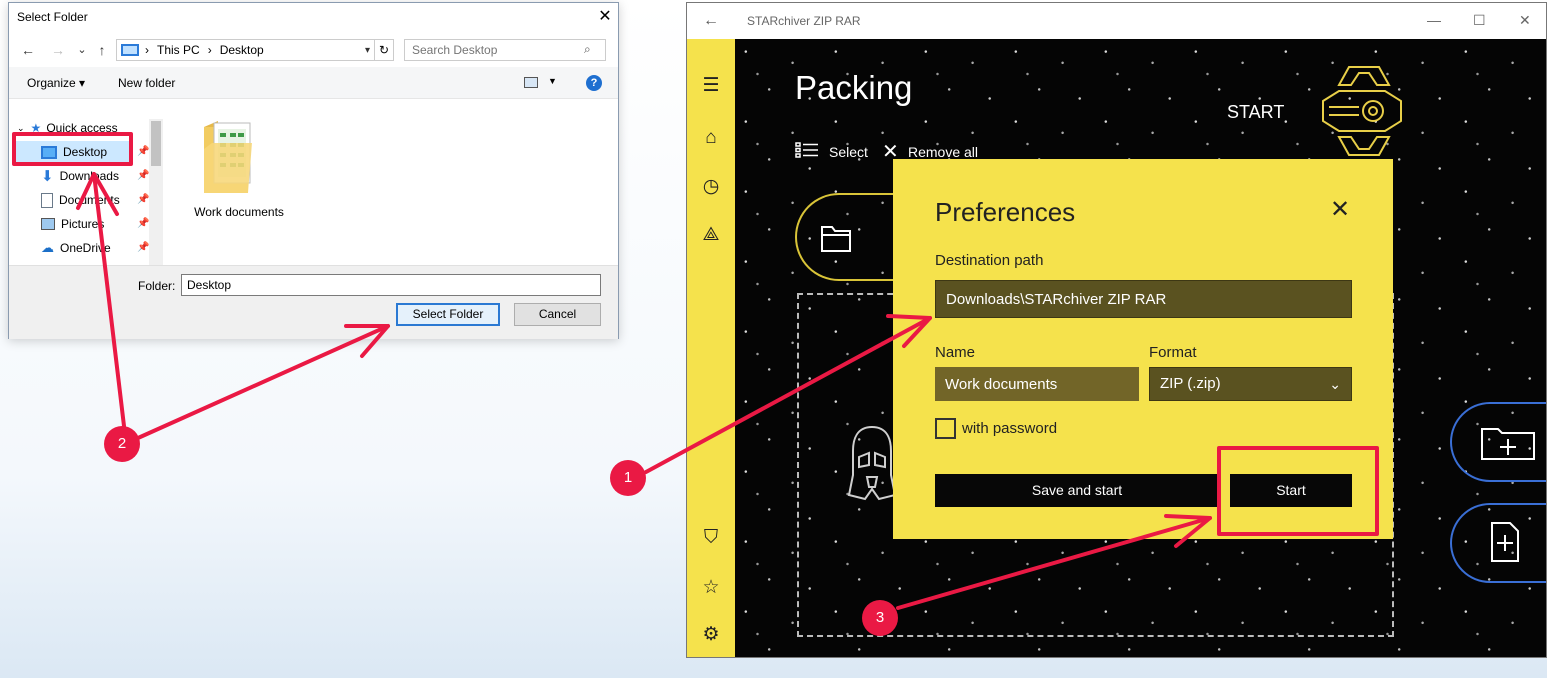 The image size is (1547, 678). Describe the element at coordinates (989, 260) in the screenshot. I see `destination-path-label: Destination path` at that location.